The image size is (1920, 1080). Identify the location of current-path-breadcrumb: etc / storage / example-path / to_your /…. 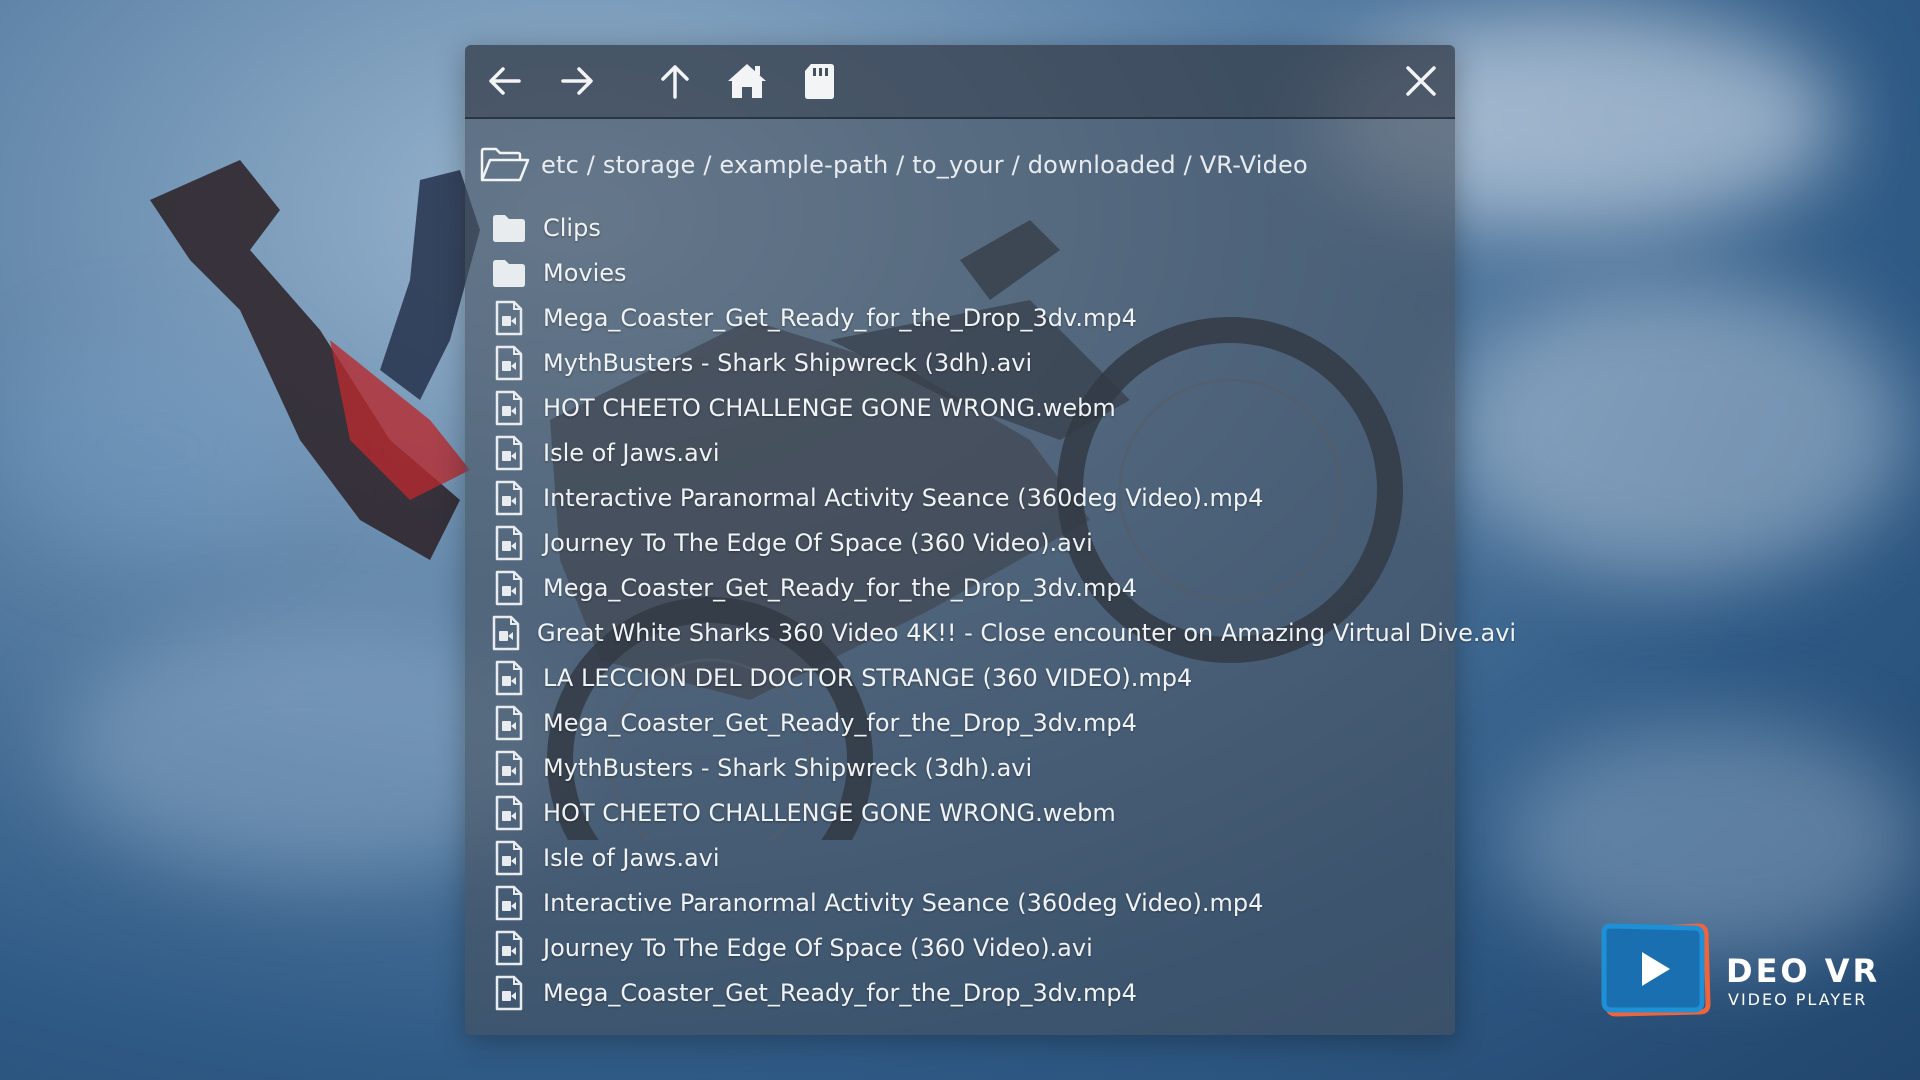
(959, 165).